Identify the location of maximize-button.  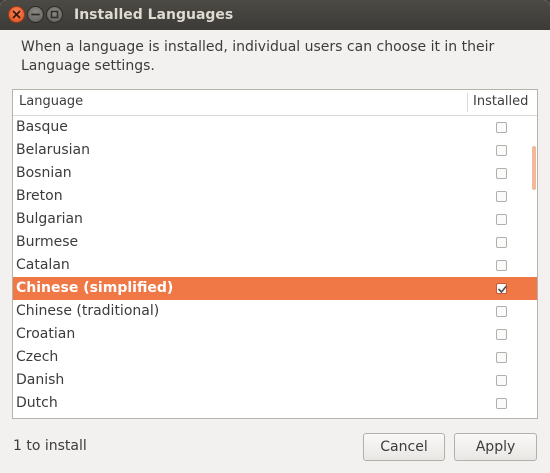
(54, 14).